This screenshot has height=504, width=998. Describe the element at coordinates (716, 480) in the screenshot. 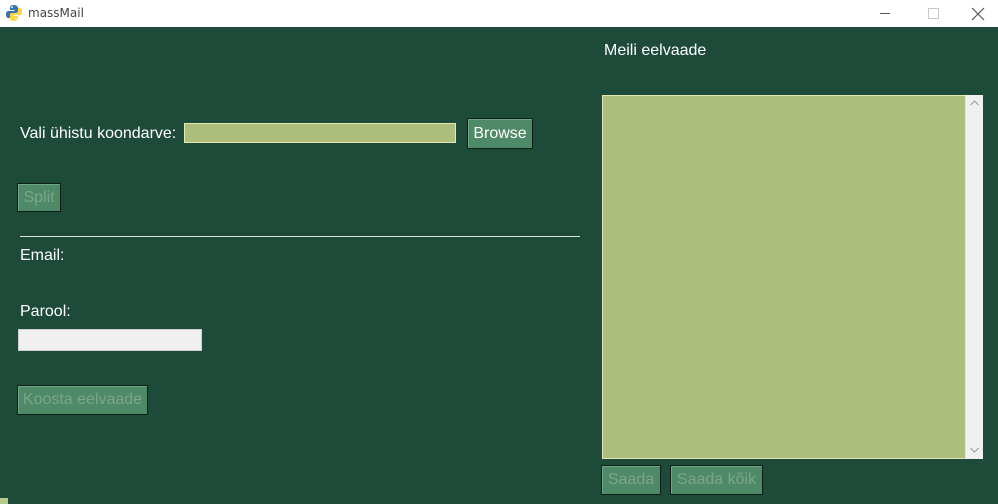

I see `saada-koik-button: Saada kõik` at that location.